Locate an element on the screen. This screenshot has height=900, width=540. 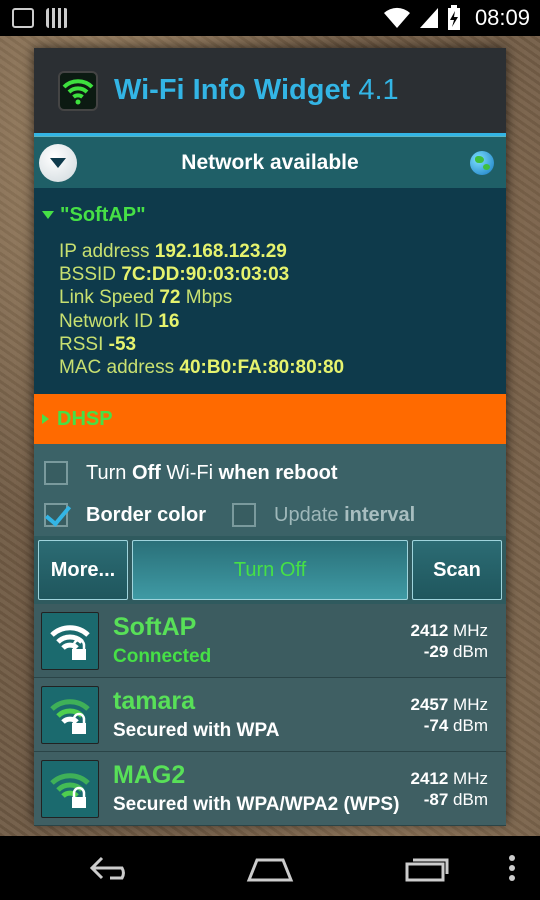
turn-off-button: Turn Off is located at coordinates (270, 570).